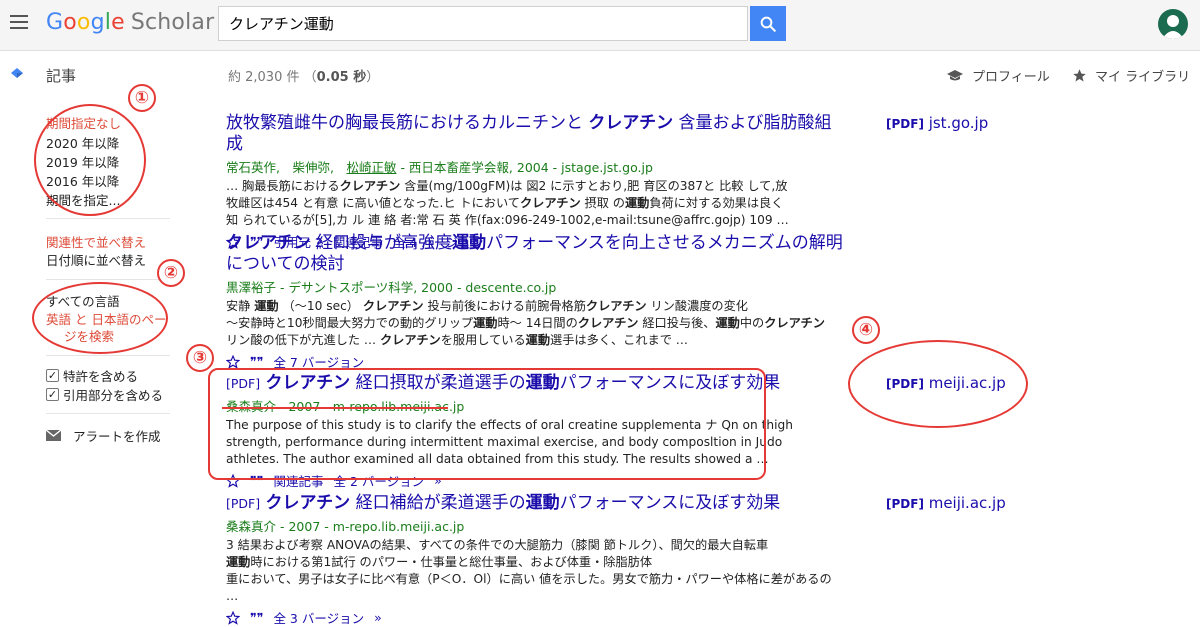  What do you see at coordinates (113, 395) in the screenshot?
I see `include-citations-label: 引用部分を含める` at bounding box center [113, 395].